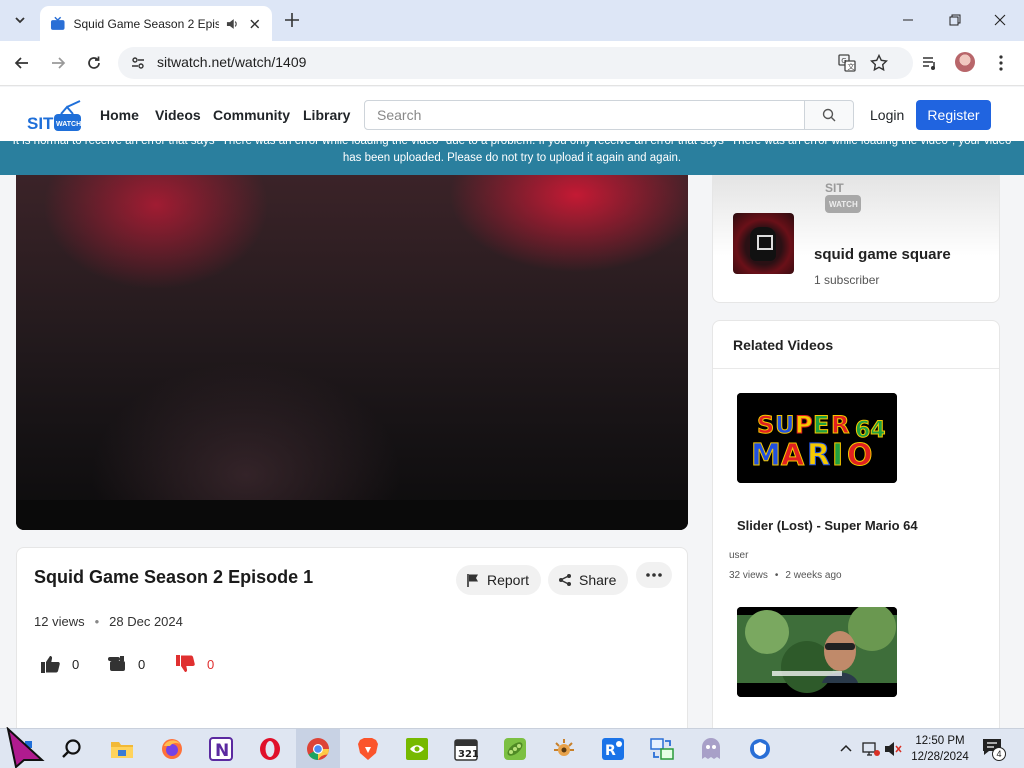  I want to click on nav-library: Library, so click(326, 115).